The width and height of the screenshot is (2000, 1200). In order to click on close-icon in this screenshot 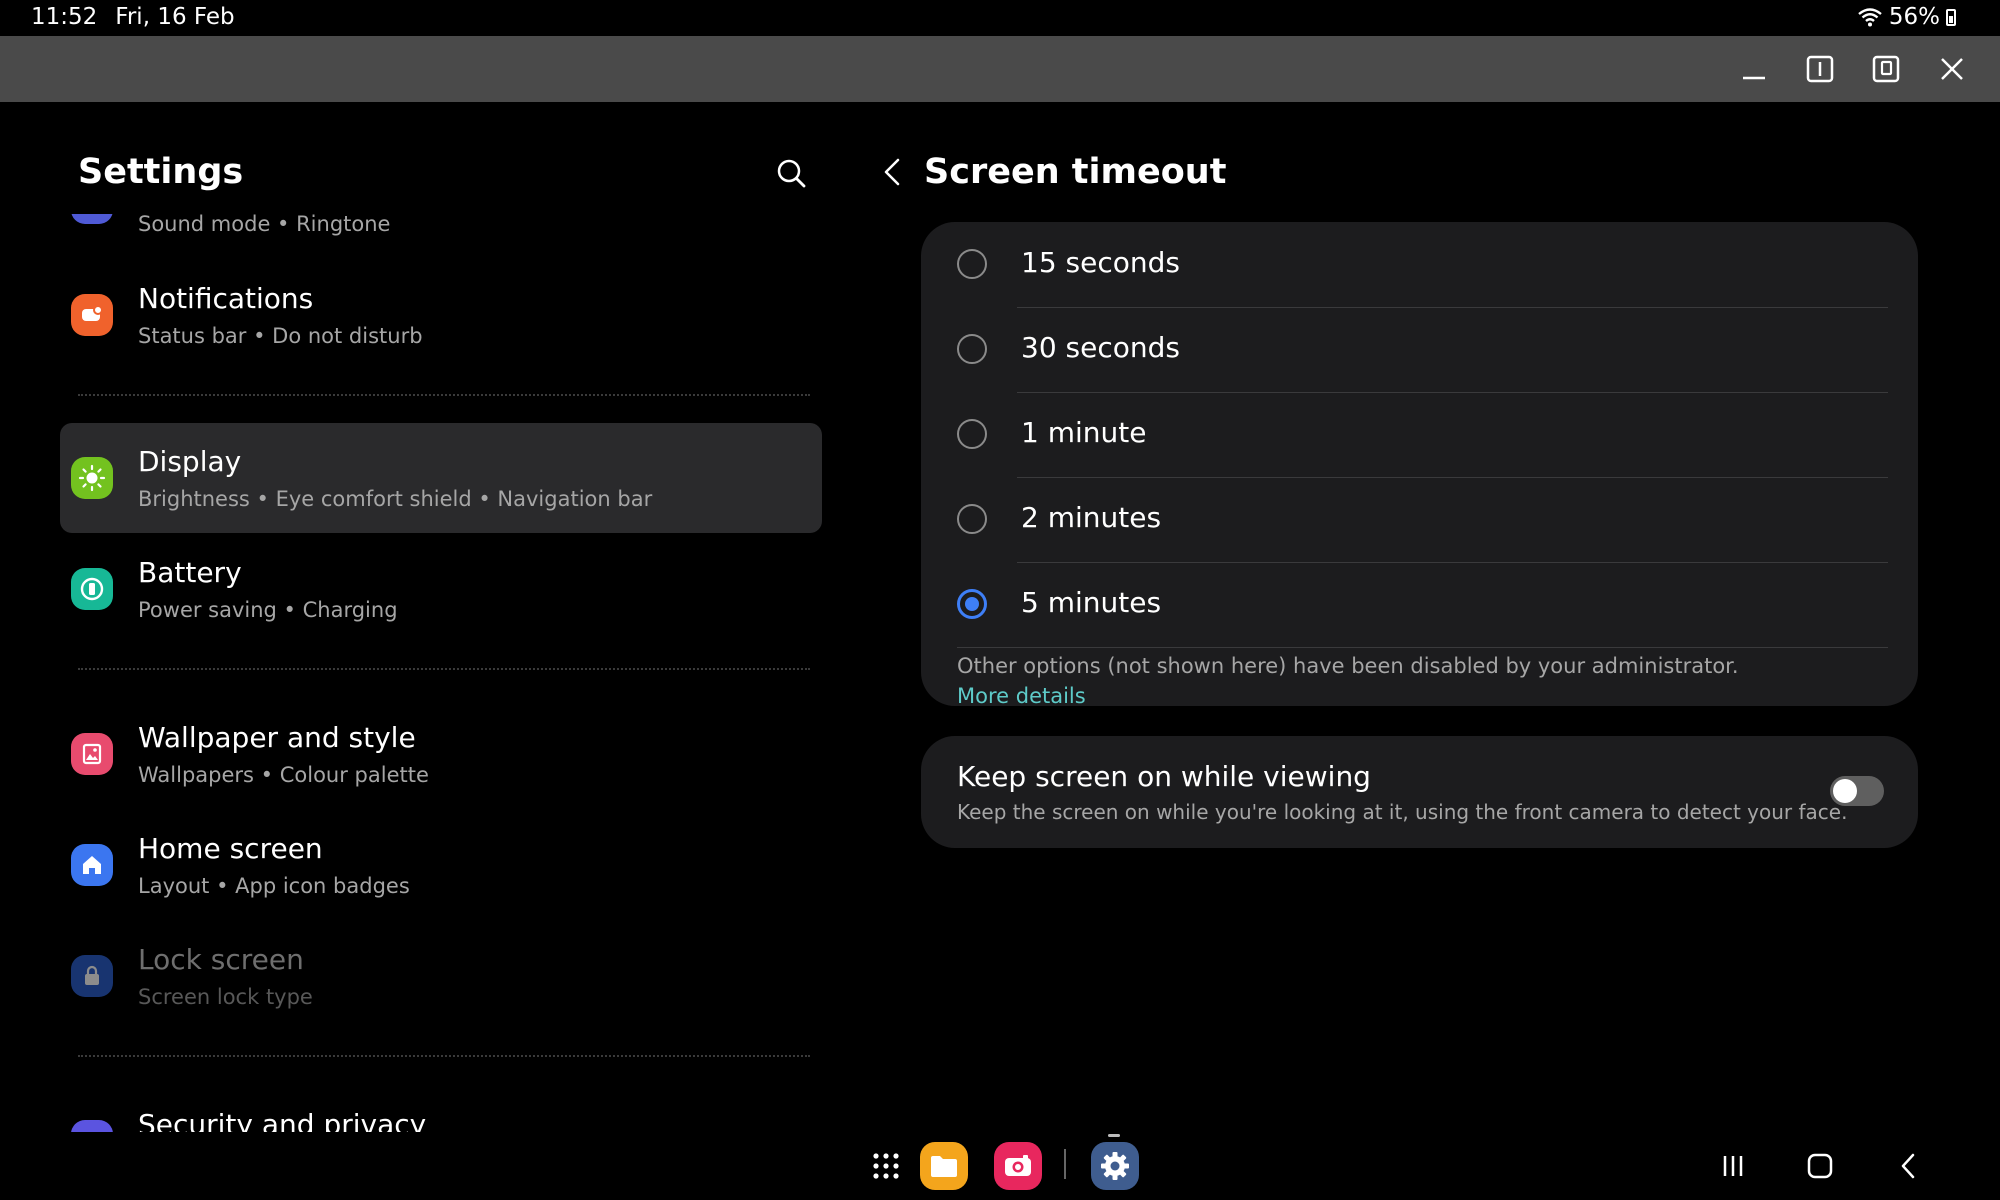, I will do `click(1952, 69)`.